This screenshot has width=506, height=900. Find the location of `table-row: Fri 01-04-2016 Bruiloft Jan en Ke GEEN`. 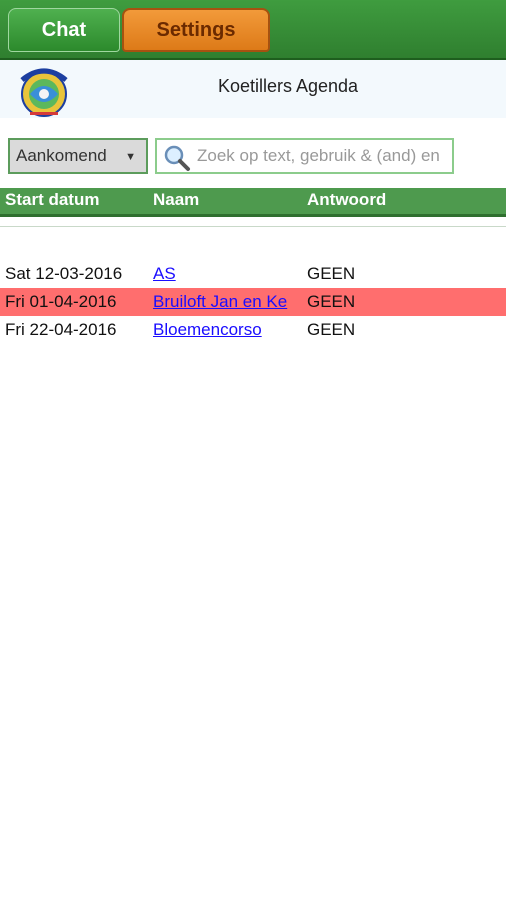

table-row: Fri 01-04-2016 Bruiloft Jan en Ke GEEN is located at coordinates (253, 302).